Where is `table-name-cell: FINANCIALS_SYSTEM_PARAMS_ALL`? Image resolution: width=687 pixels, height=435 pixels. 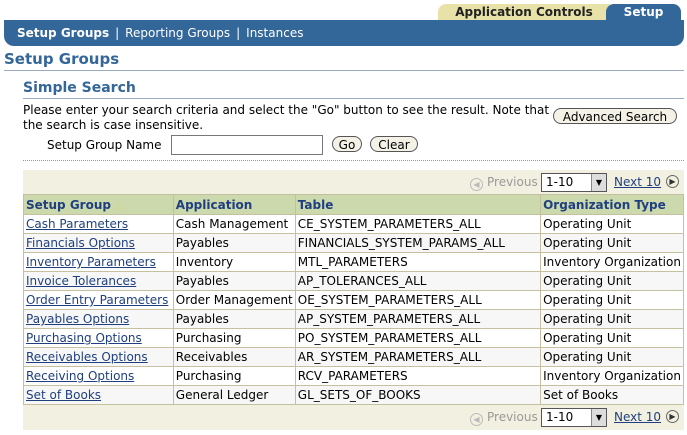 table-name-cell: FINANCIALS_SYSTEM_PARAMS_ALL is located at coordinates (418, 243).